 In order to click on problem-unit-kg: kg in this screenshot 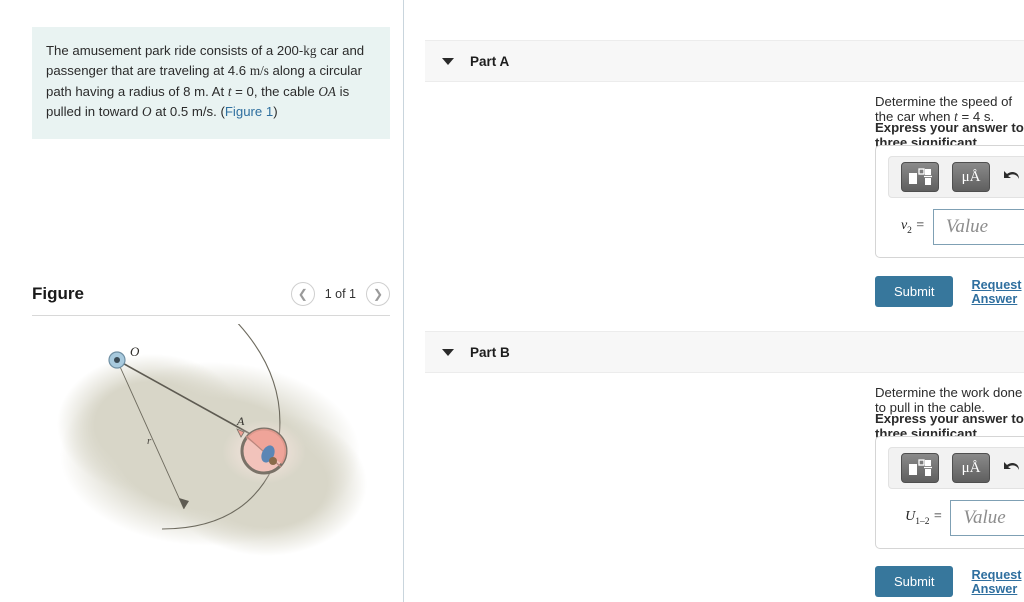, I will do `click(310, 50)`.